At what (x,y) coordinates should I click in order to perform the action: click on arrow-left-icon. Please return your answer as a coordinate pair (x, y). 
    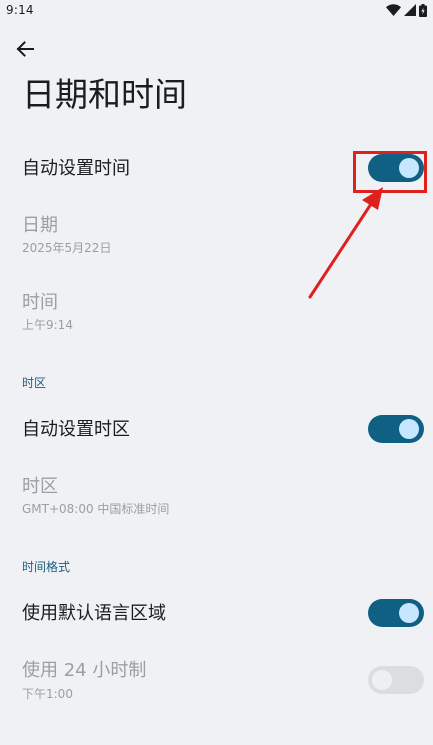
    Looking at the image, I should click on (25, 49).